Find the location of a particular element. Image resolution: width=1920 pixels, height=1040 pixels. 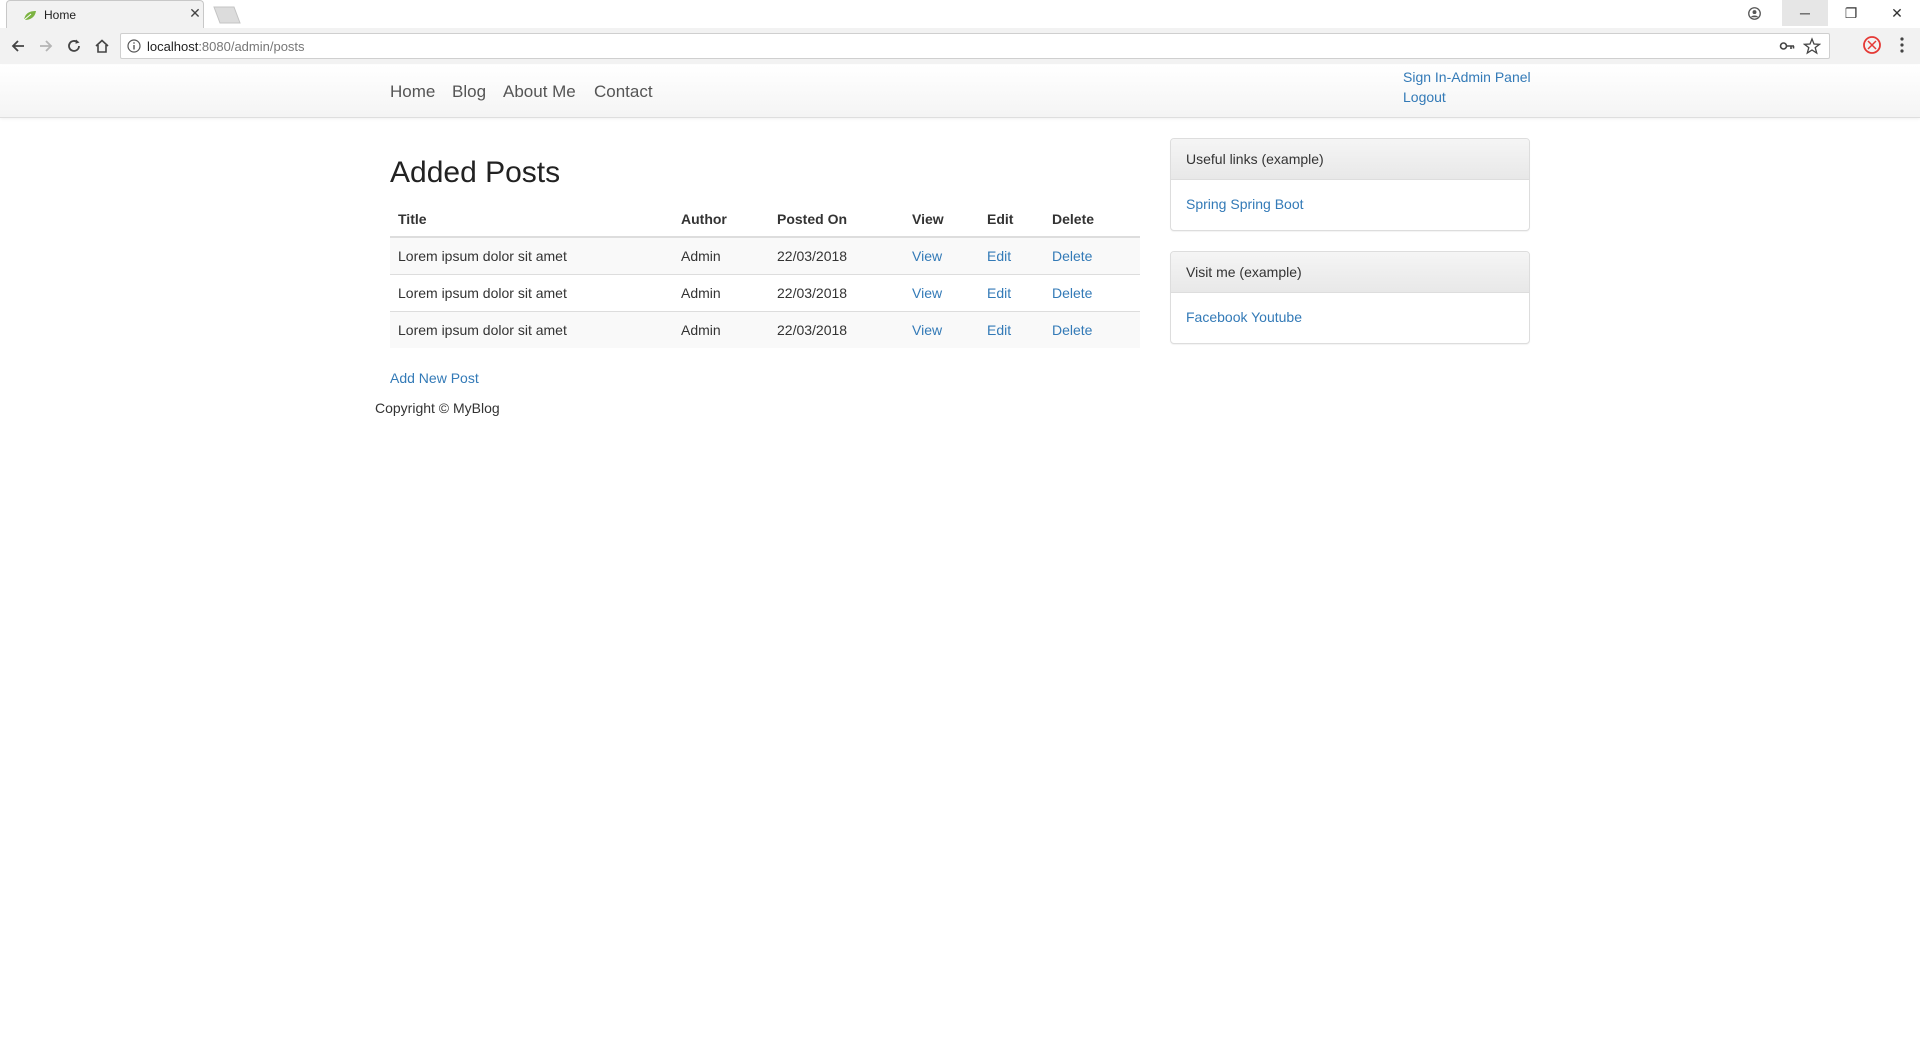

header-posted-on: Posted On is located at coordinates (836, 220).